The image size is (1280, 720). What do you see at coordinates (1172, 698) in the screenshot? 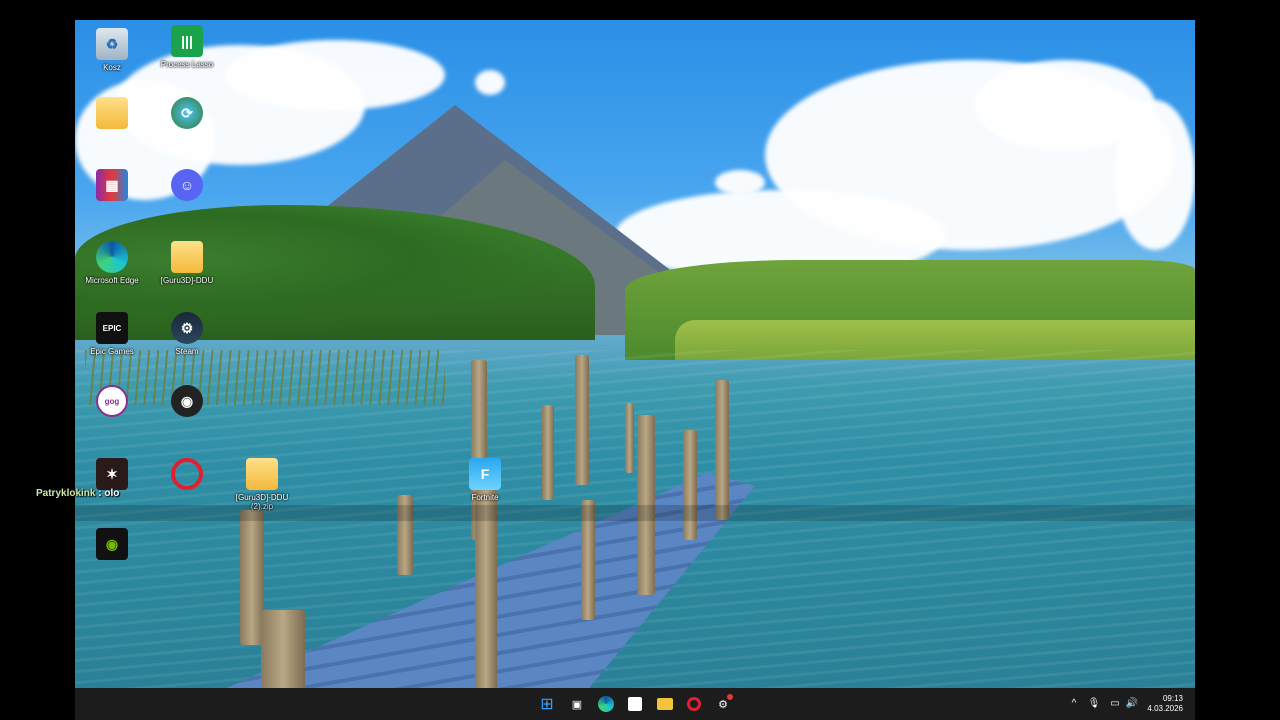
I see `clock-time: 09:13` at bounding box center [1172, 698].